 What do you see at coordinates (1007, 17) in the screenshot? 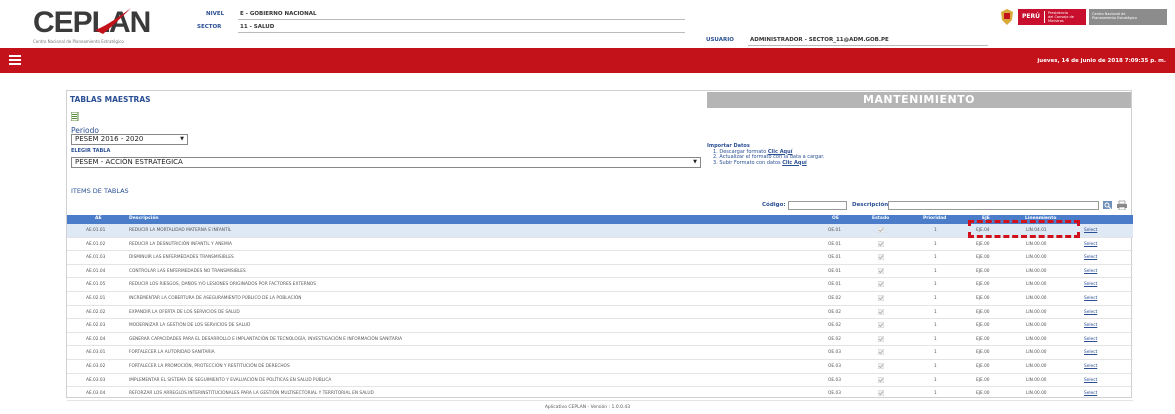
I see `peru-shield-icon` at bounding box center [1007, 17].